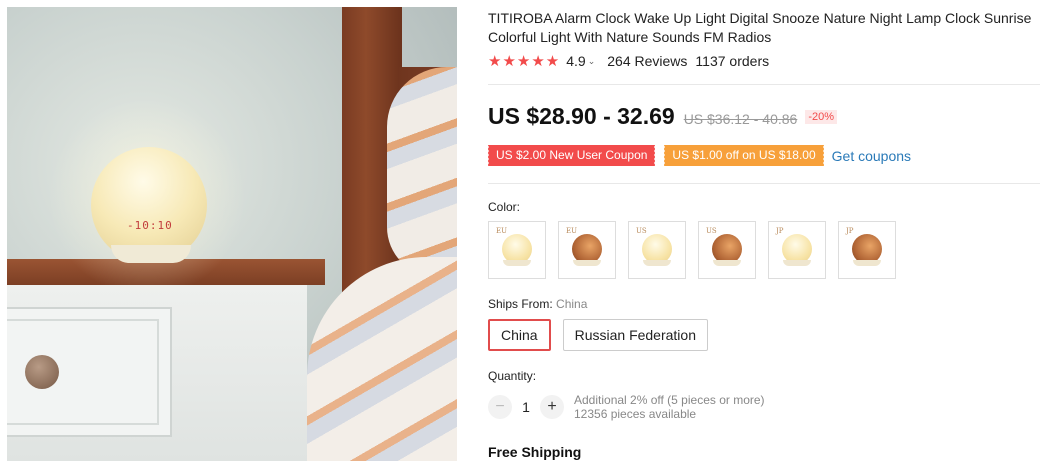  I want to click on ships-from-title: Ships From:, so click(520, 304).